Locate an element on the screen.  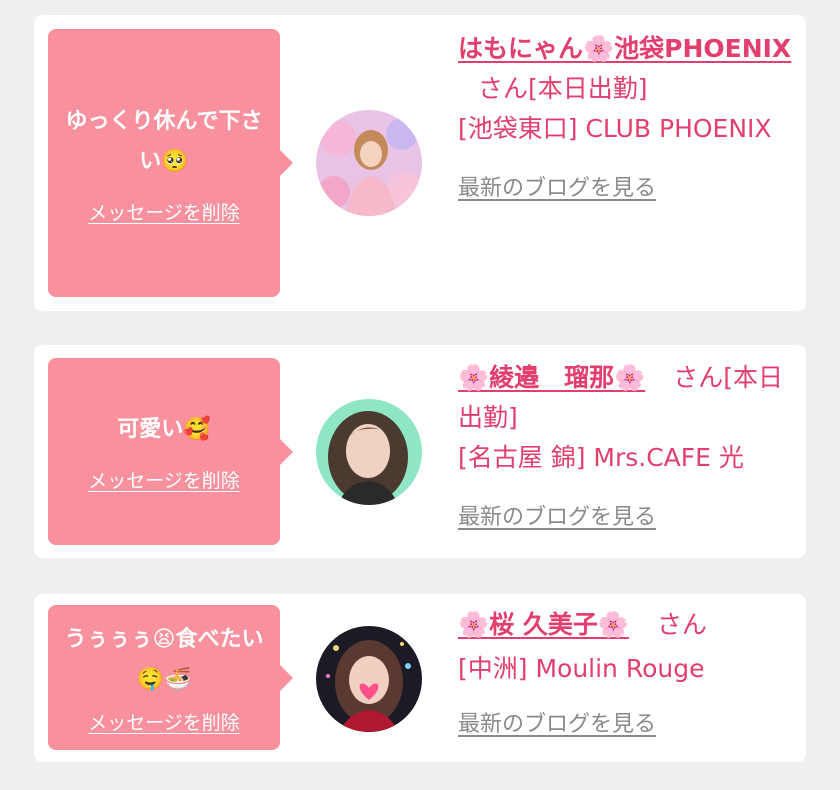
attendance-status: [本日出勤] is located at coordinates (588, 88).